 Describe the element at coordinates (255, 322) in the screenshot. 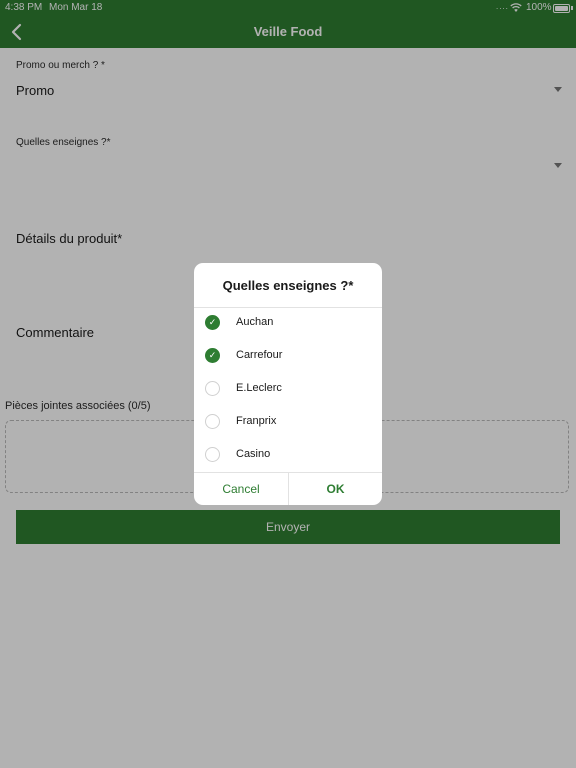

I see `option-label: Auchan` at that location.